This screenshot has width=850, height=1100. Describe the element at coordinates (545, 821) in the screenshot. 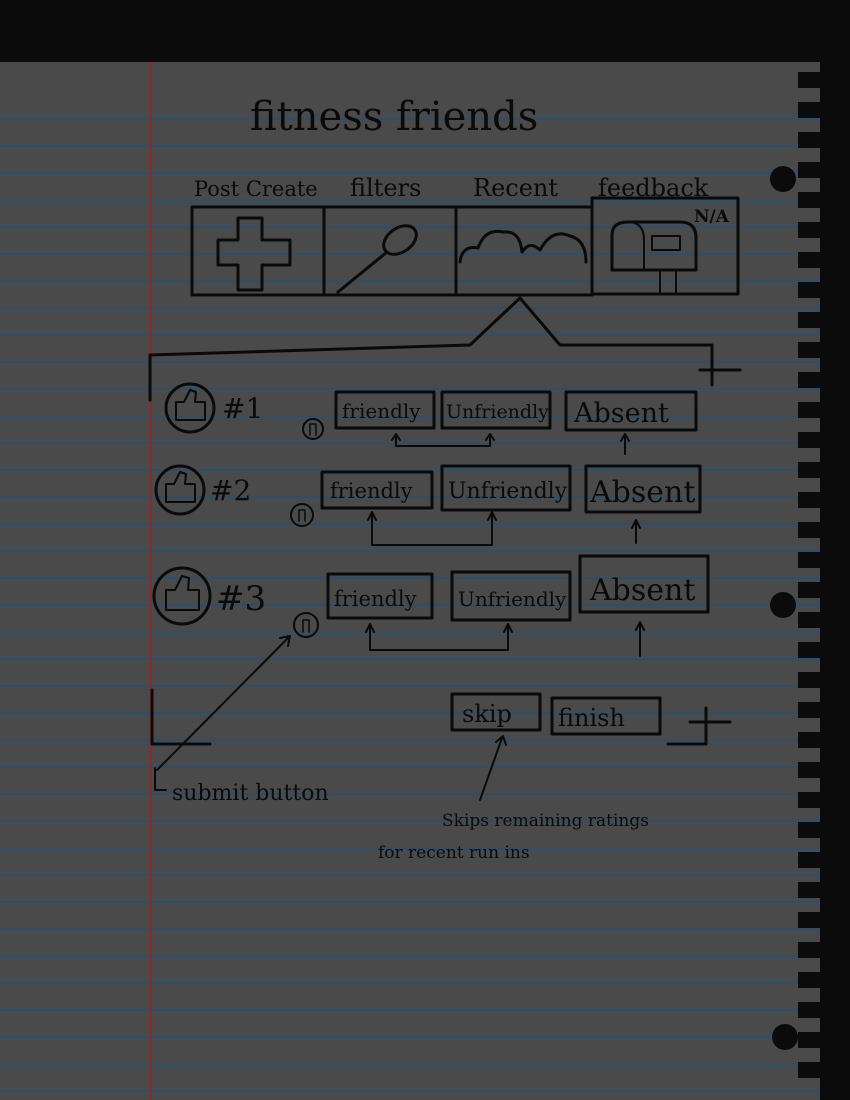

I see `skip-annotation-line1: Skips remaining ratings` at that location.